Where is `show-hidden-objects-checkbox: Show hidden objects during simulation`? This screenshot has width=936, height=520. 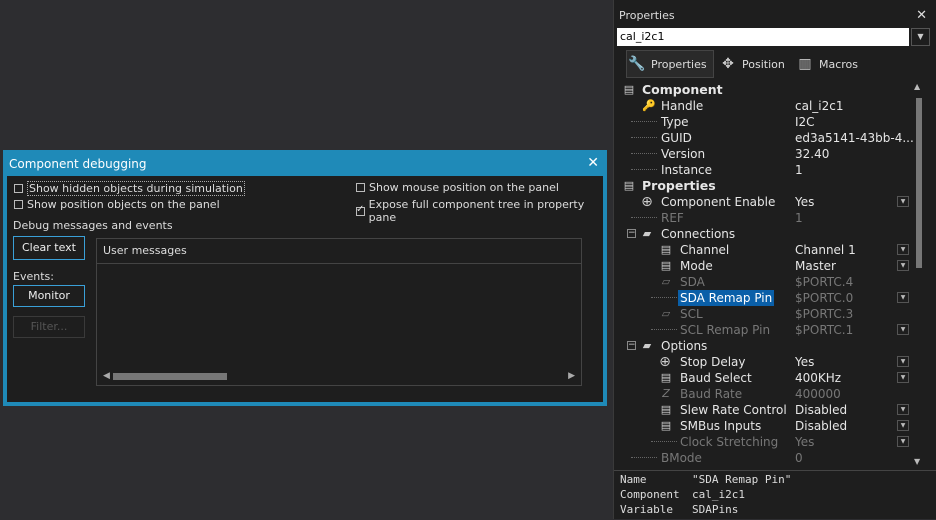 show-hidden-objects-checkbox: Show hidden objects during simulation is located at coordinates (129, 188).